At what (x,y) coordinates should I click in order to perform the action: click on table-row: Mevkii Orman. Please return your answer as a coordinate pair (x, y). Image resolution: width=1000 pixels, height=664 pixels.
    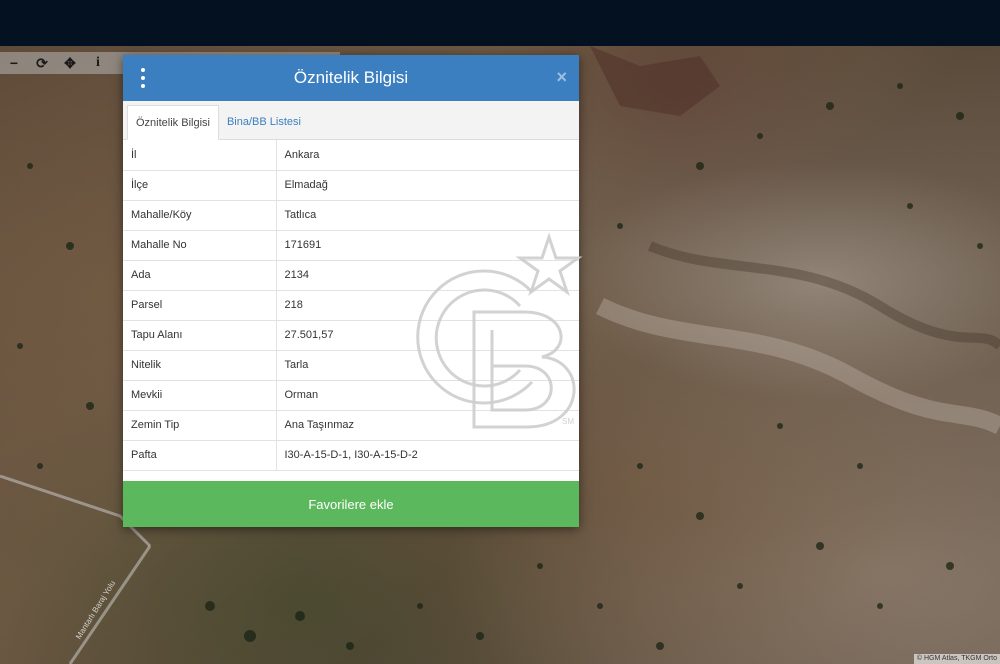
    Looking at the image, I should click on (351, 395).